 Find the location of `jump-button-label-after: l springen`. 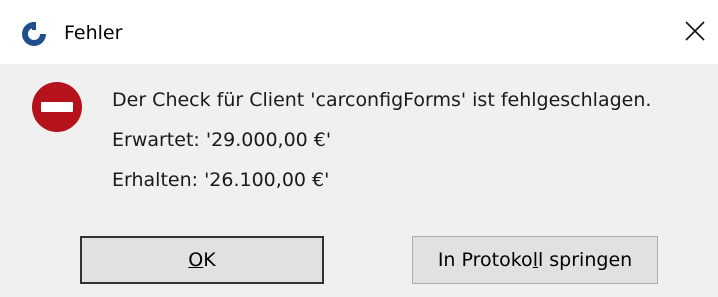

jump-button-label-after: l springen is located at coordinates (585, 260).